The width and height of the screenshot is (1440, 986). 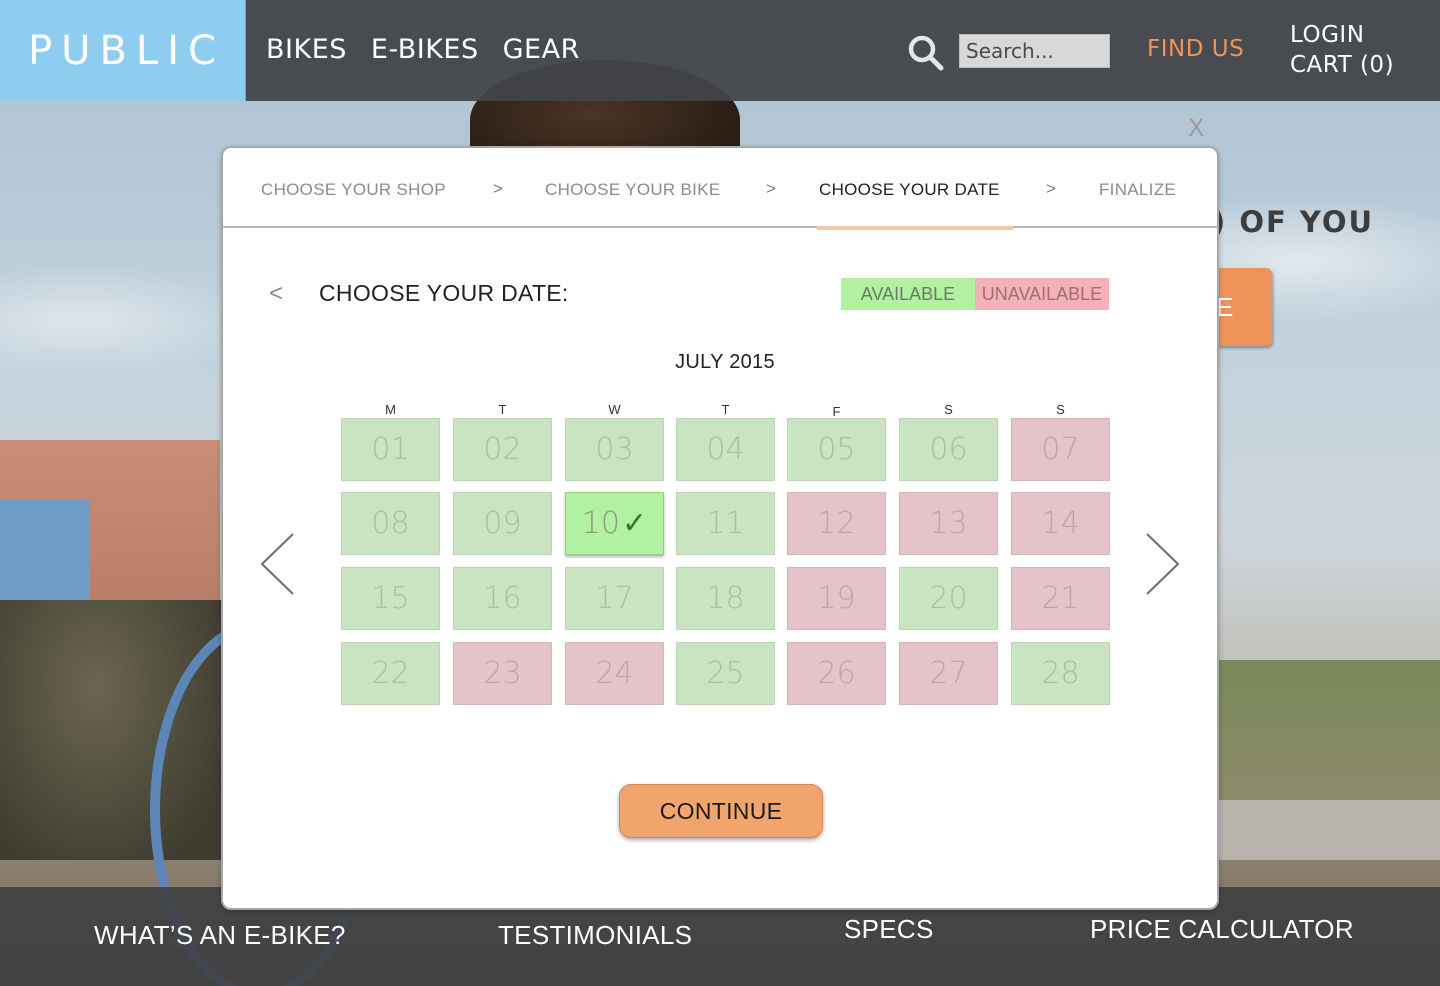 I want to click on availability-legend: AVAILABLE UNAVAILABLE, so click(x=975, y=294).